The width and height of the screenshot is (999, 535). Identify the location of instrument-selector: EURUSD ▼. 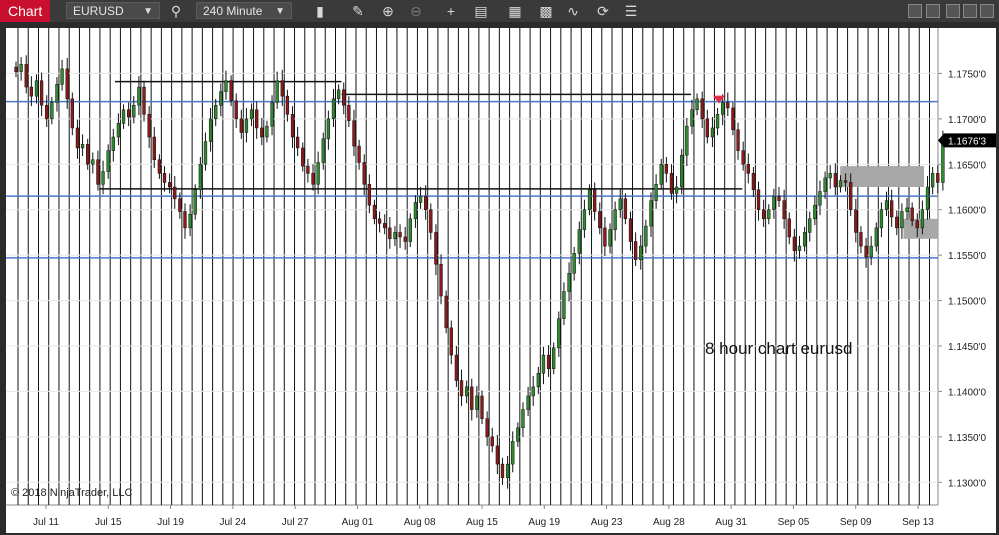
(113, 10).